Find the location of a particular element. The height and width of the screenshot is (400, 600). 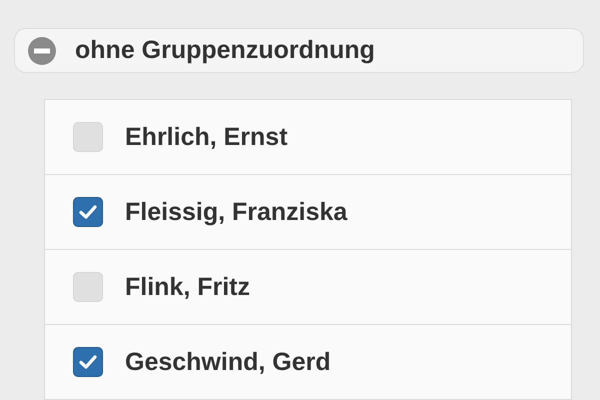

group-title: ohne Gruppenzuordnung is located at coordinates (225, 50).